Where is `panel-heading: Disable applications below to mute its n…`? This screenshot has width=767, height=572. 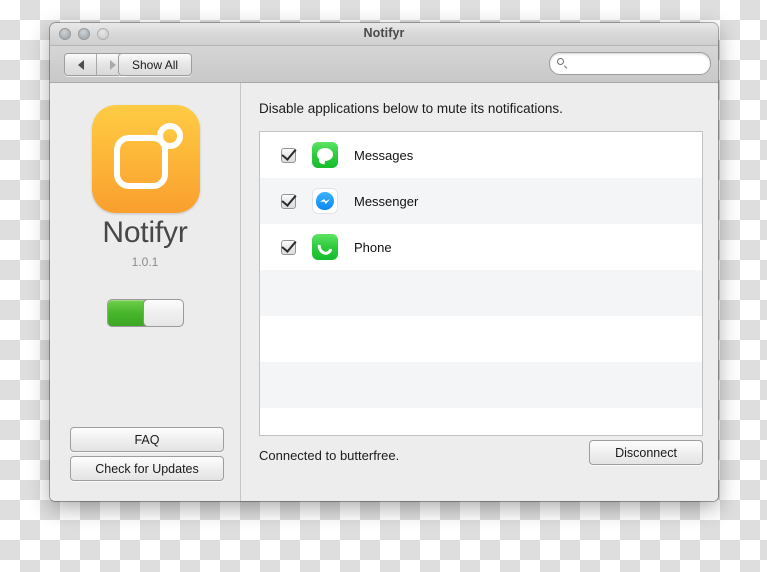
panel-heading: Disable applications below to mute its n… is located at coordinates (411, 108).